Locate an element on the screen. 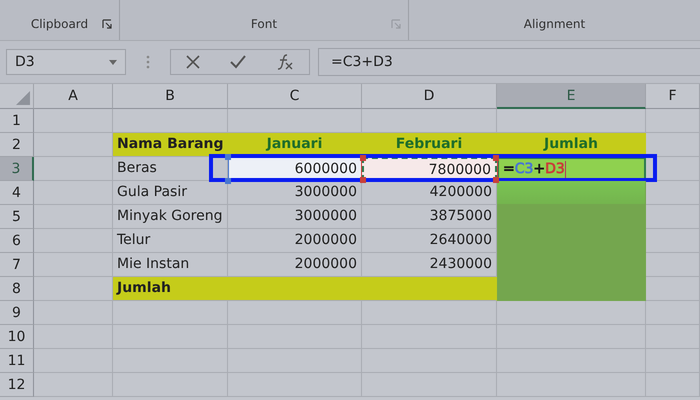 This screenshot has width=700, height=400. table-cell: 2000000 is located at coordinates (295, 241).